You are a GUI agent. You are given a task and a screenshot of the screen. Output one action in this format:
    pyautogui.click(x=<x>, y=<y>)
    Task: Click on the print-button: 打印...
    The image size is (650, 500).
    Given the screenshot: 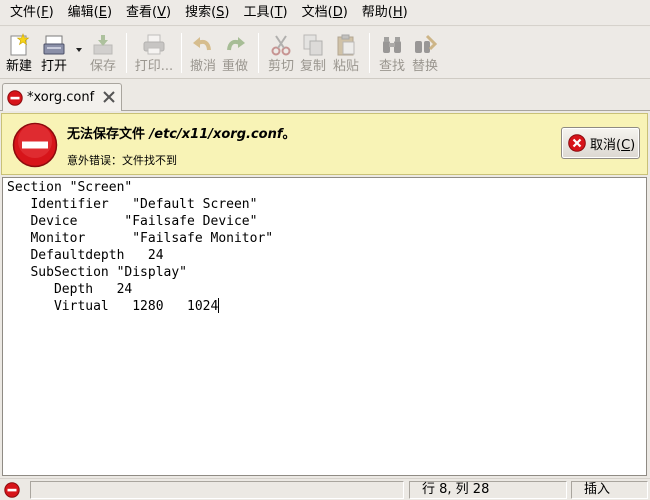 What is the action you would take?
    pyautogui.click(x=154, y=53)
    